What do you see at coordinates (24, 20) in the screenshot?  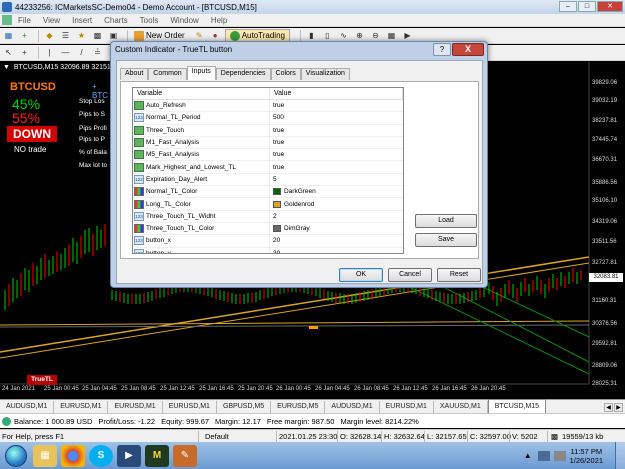 I see `menu-file: File` at bounding box center [24, 20].